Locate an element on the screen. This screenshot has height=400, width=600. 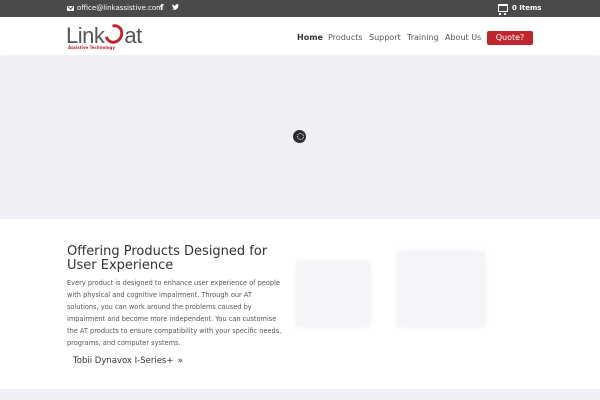
nav-support: Support is located at coordinates (385, 37).